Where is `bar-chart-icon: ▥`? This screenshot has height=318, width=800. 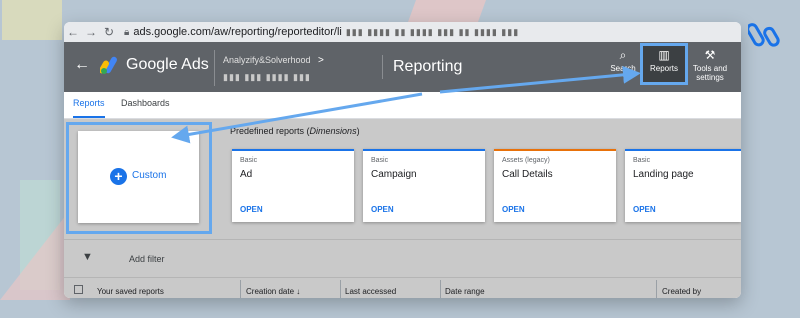
bar-chart-icon: ▥ is located at coordinates (664, 55).